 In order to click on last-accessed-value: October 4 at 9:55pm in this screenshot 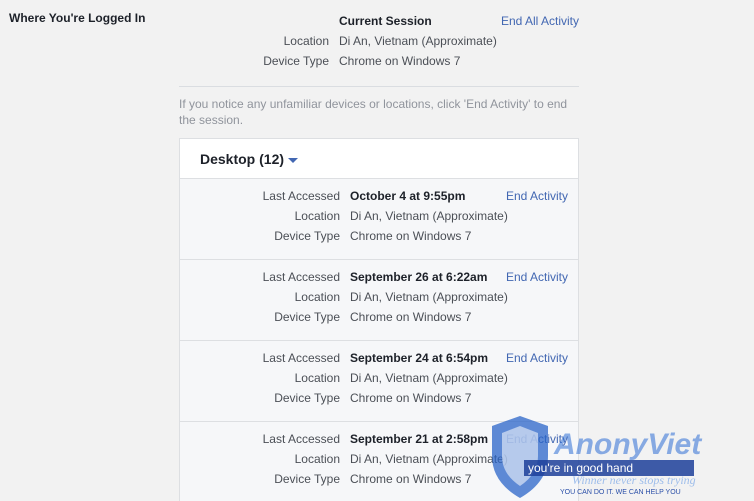, I will do `click(408, 196)`.